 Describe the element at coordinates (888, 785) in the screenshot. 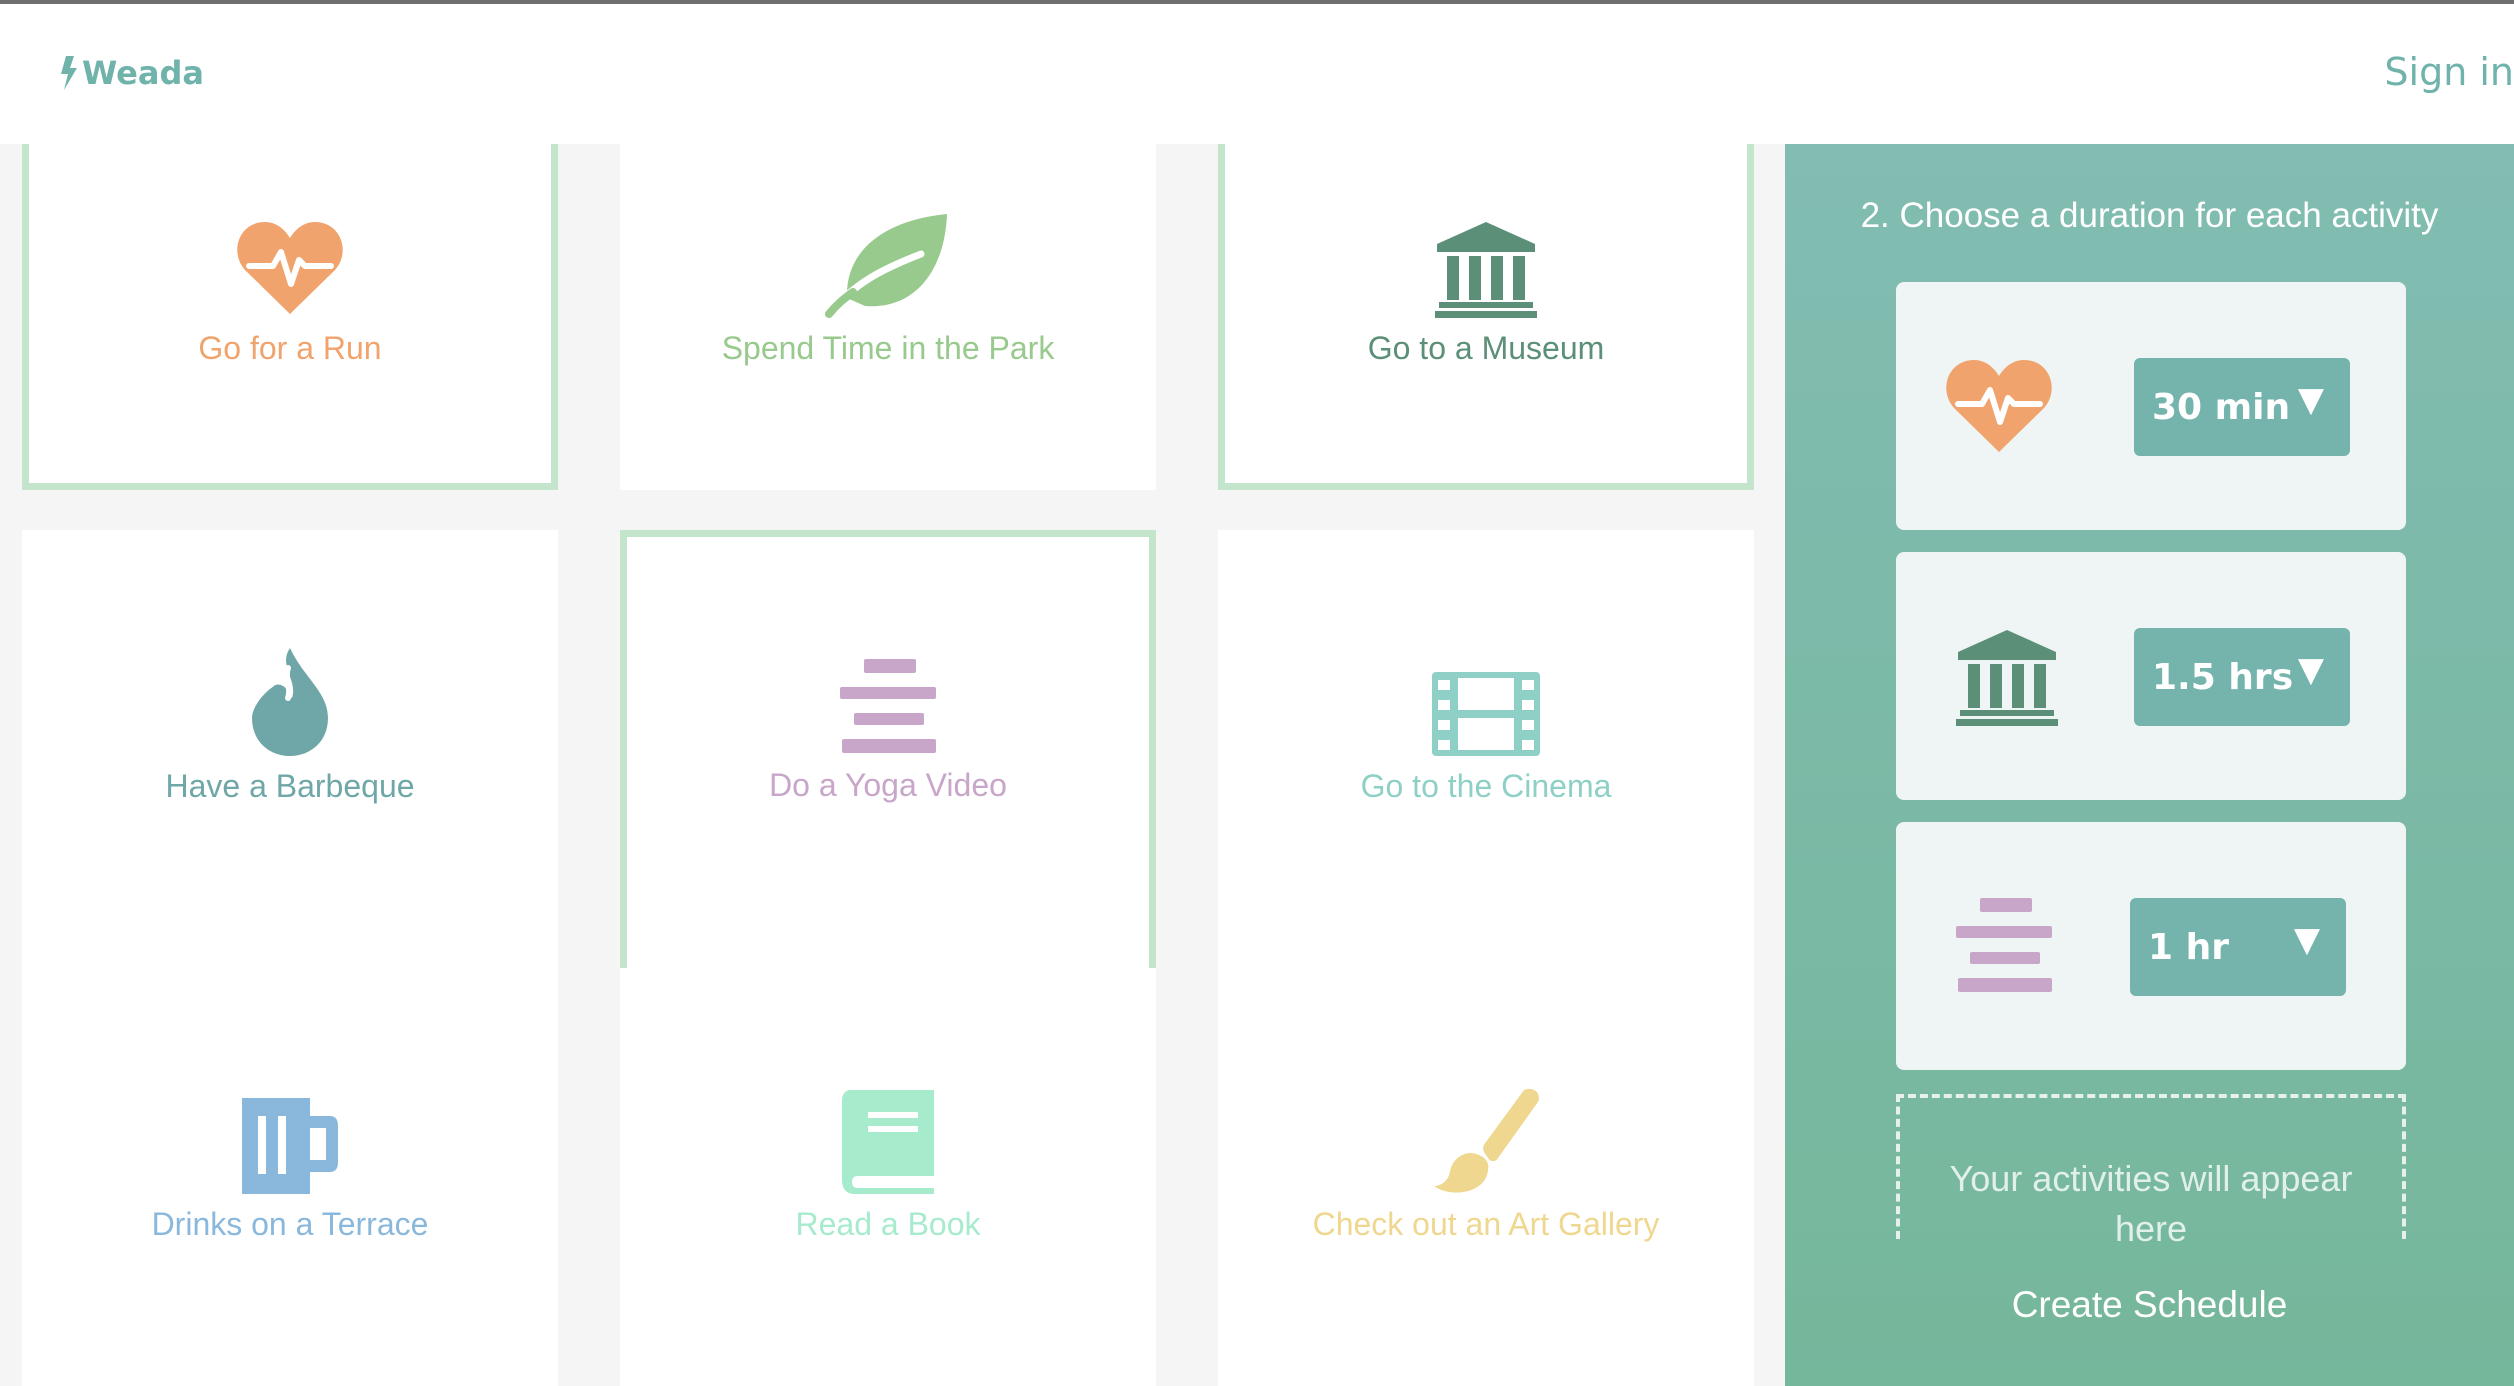

I see `activity-label: Do a Yoga Video` at that location.